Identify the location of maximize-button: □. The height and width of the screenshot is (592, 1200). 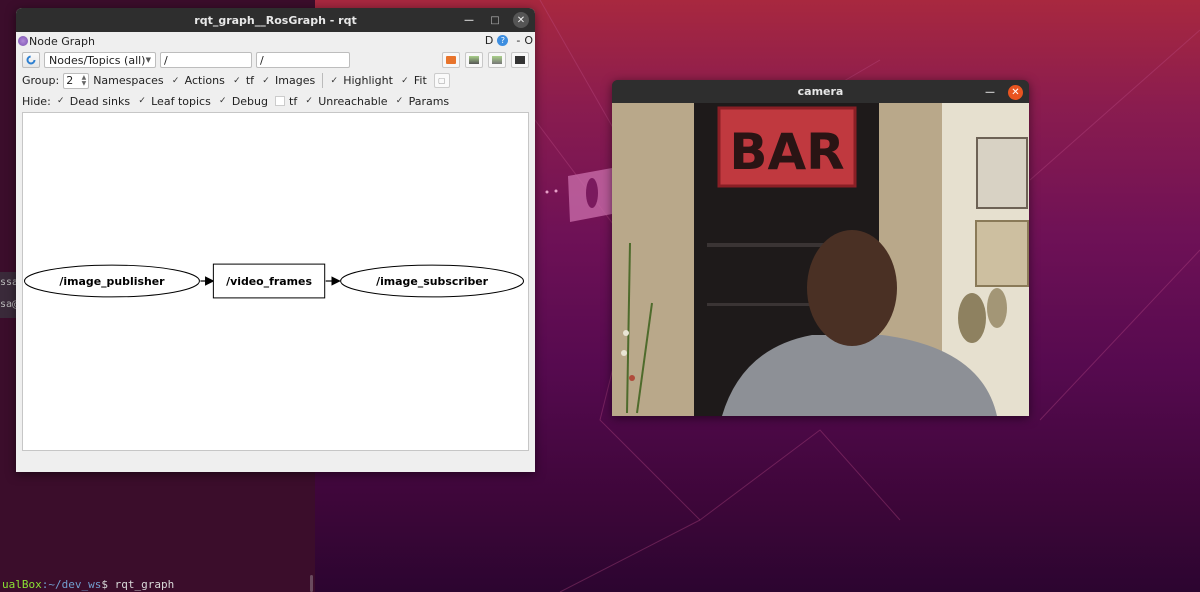
(495, 20).